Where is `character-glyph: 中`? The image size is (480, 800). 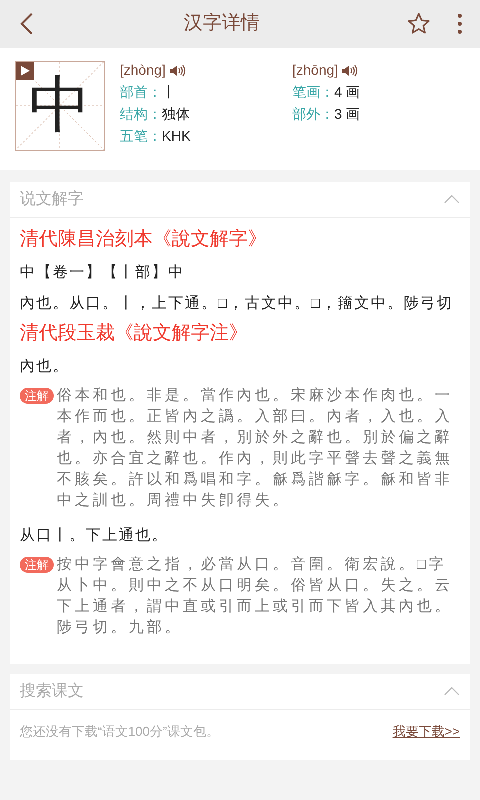
character-glyph: 中 is located at coordinates (60, 106).